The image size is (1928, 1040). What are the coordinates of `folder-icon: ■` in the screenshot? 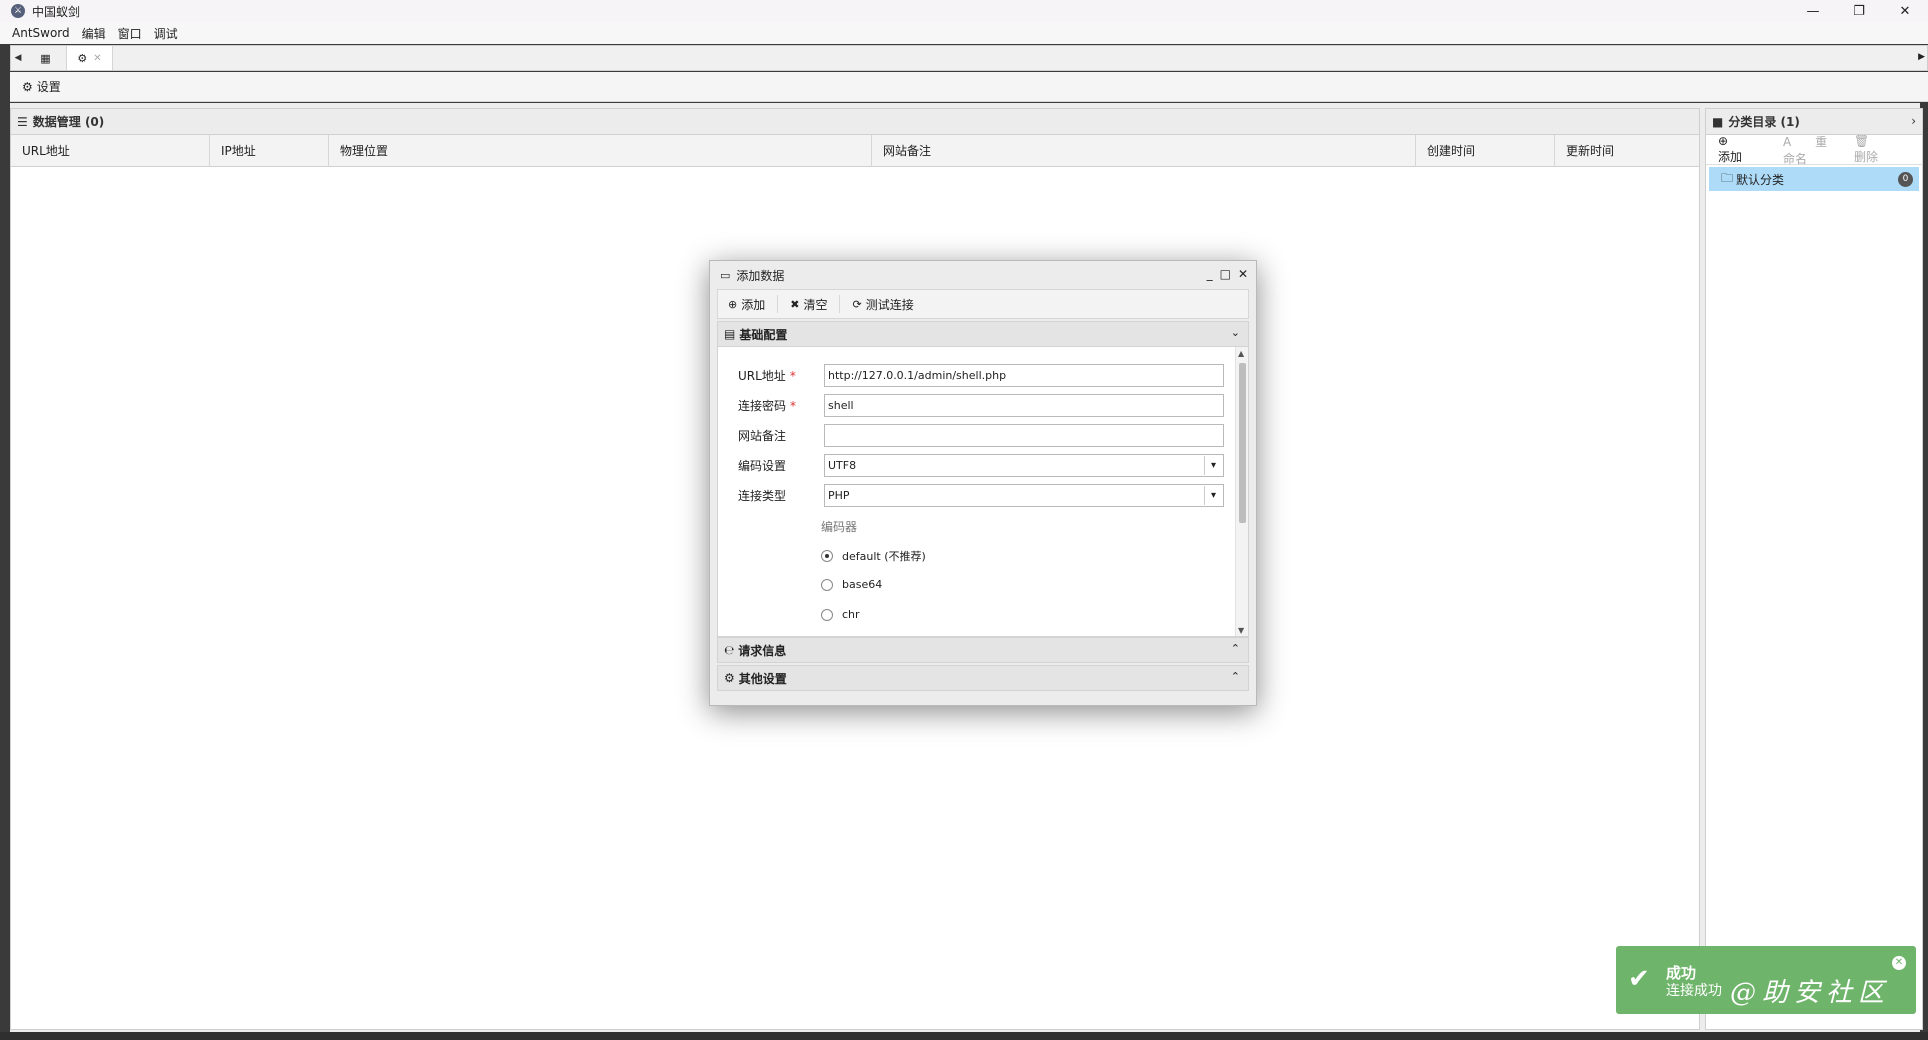 It's located at (1718, 121).